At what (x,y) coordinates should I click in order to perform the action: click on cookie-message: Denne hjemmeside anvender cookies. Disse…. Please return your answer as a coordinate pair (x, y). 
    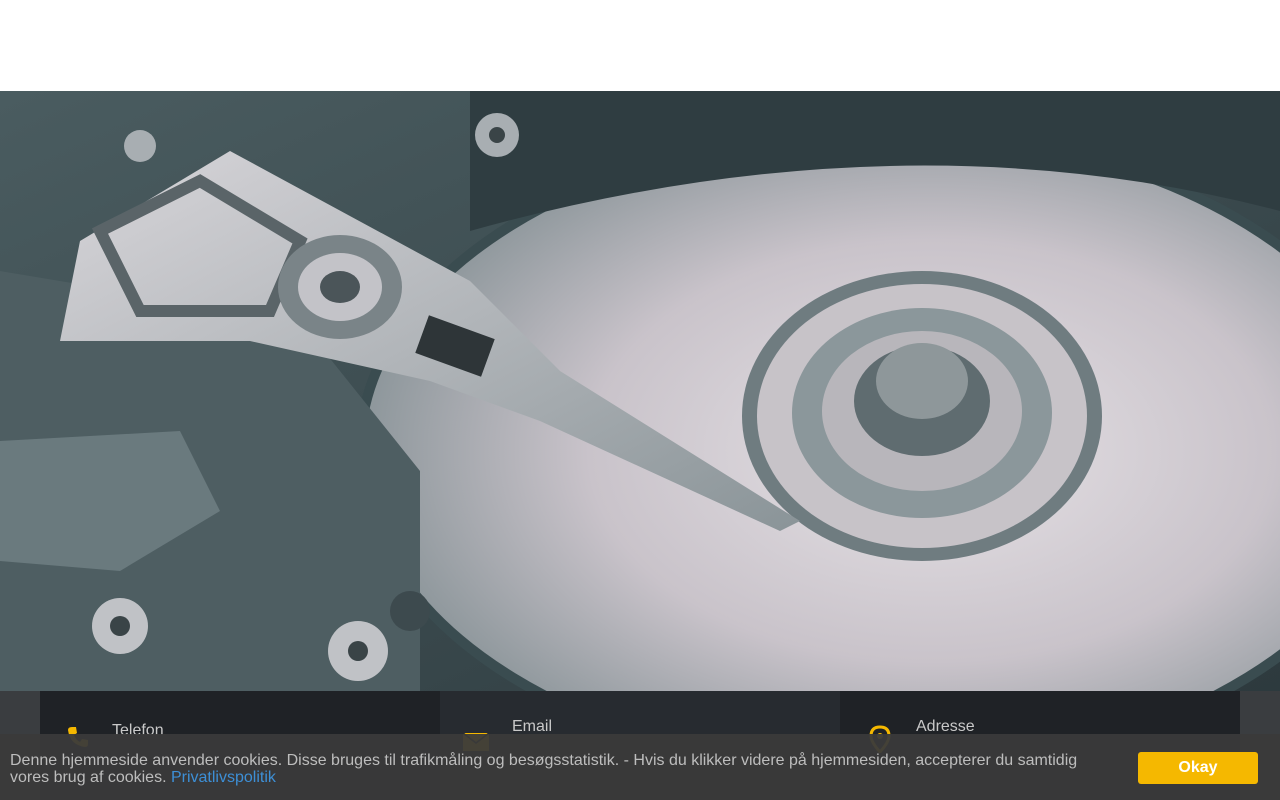
    Looking at the image, I should click on (560, 769).